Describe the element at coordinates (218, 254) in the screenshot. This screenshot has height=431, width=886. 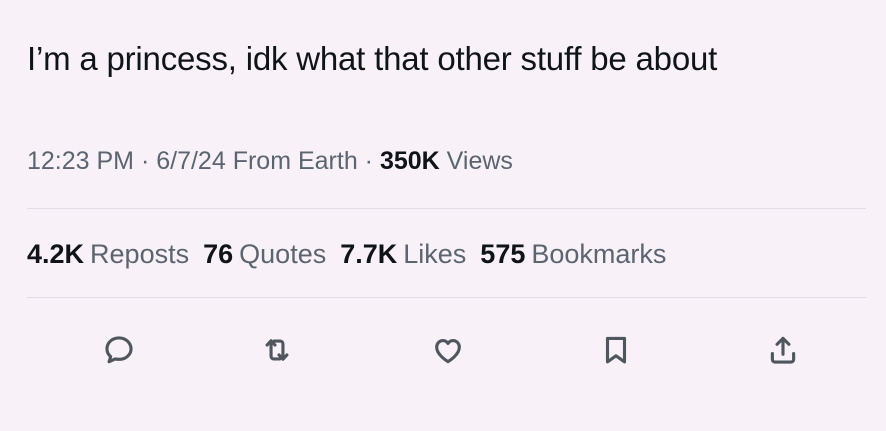
I see `stat-count: 76` at that location.